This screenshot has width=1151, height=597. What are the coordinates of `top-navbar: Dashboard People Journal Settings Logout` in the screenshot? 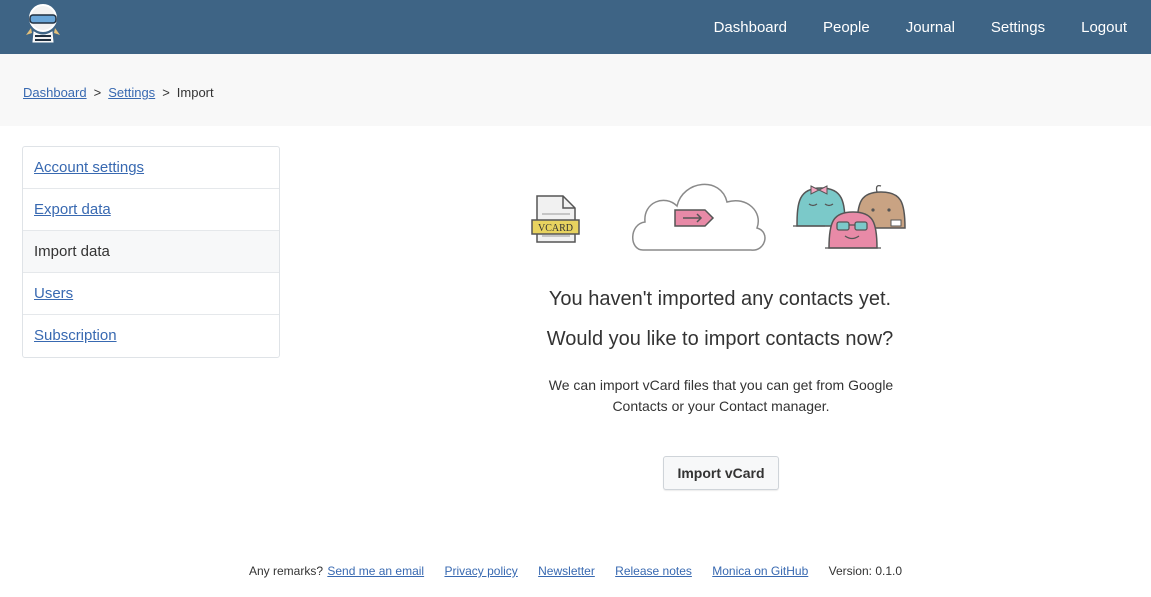 It's located at (575, 27).